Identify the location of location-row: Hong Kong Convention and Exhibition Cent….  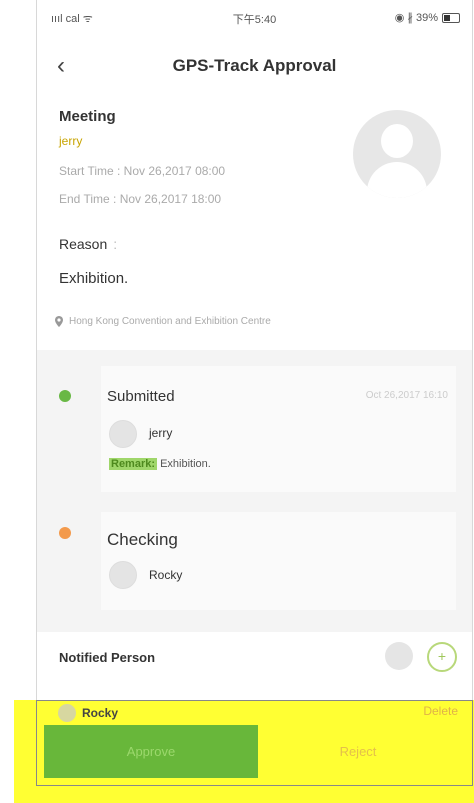
(163, 321).